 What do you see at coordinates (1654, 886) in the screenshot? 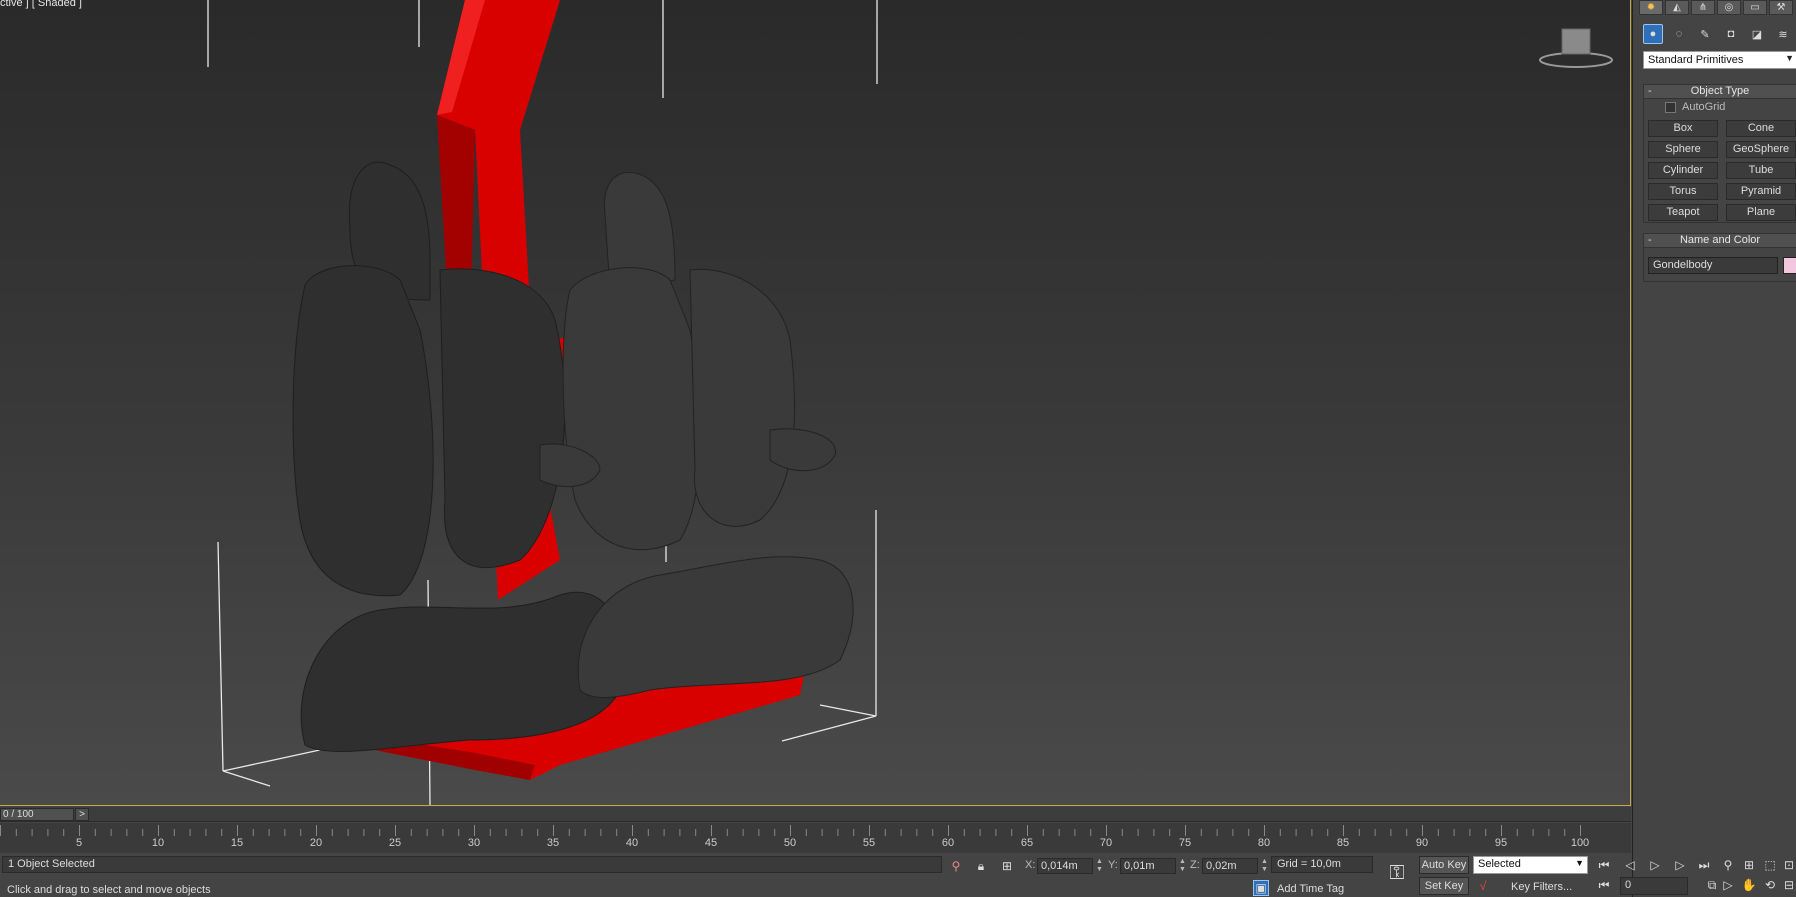
I see `current-frame-input: 0` at bounding box center [1654, 886].